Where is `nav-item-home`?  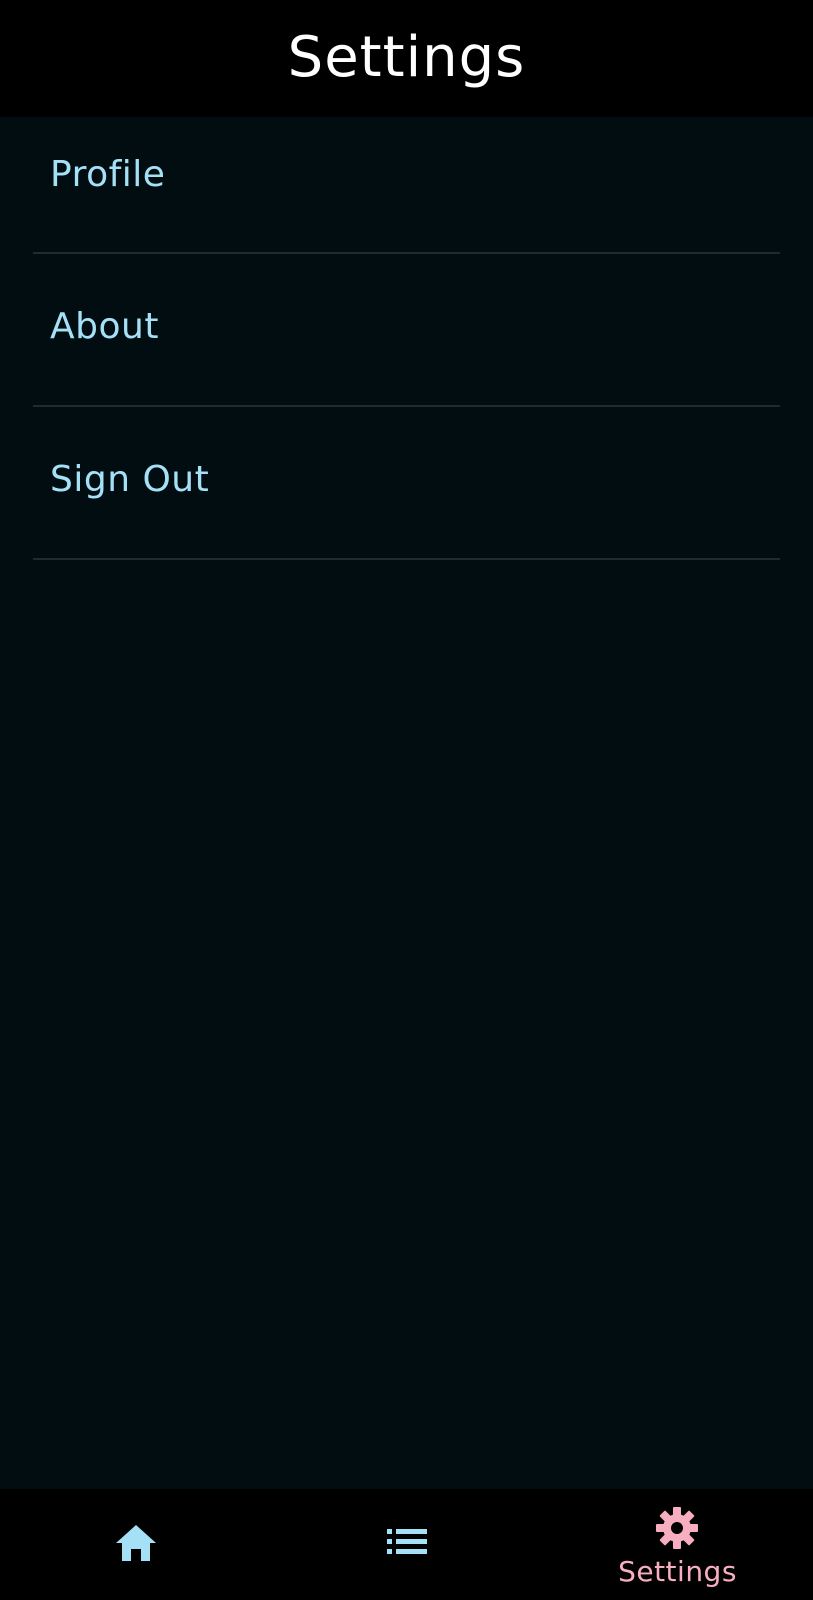
nav-item-home is located at coordinates (135, 1544).